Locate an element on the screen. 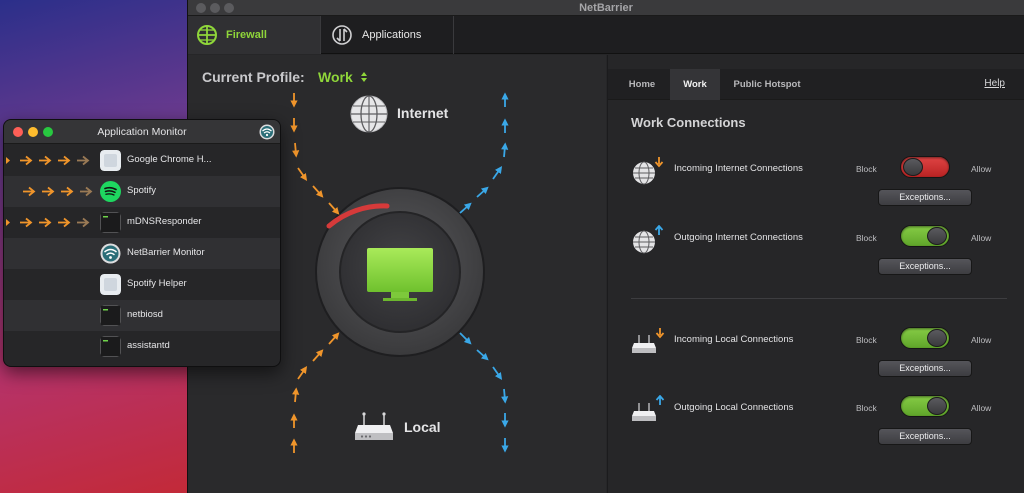 The image size is (1024, 493). toolbar-tab-label: Firewall is located at coordinates (246, 35).